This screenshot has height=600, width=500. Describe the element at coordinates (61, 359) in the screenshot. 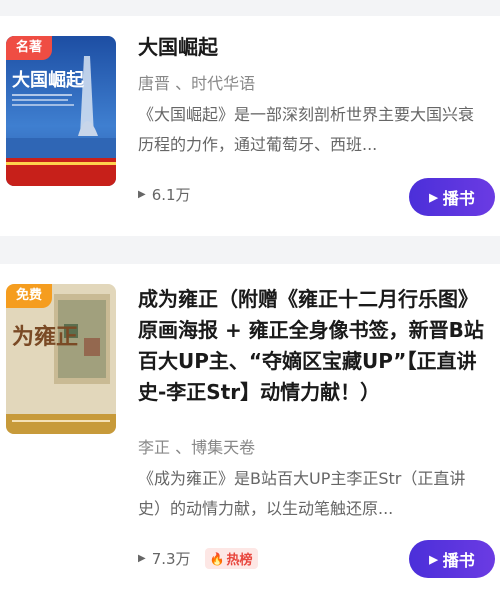

I see `book-cover: 免费 为雍正` at that location.